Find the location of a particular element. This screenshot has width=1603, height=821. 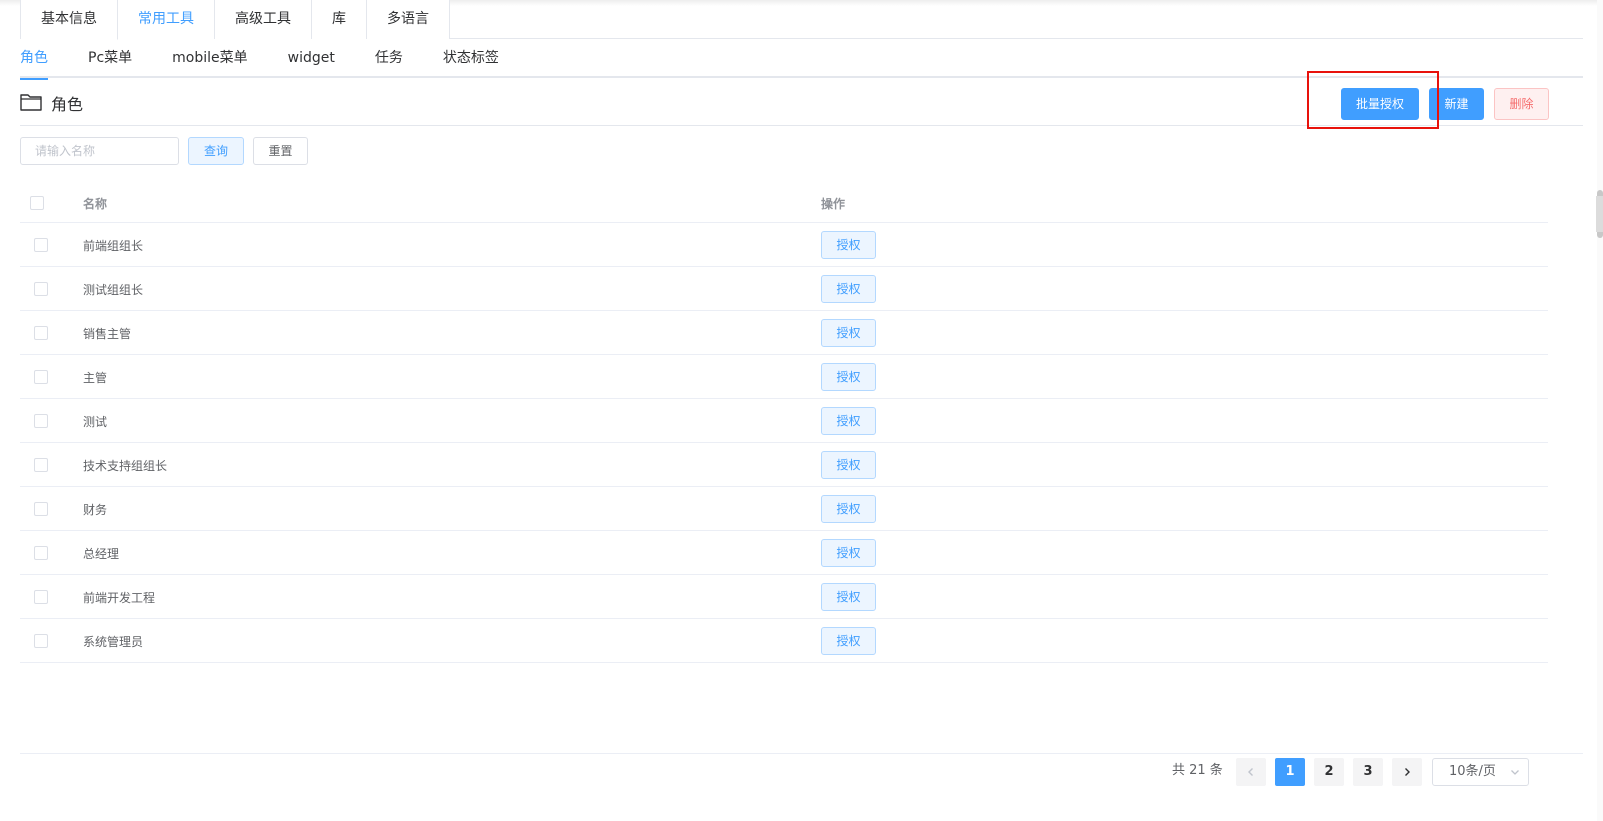

side-panel-handle is located at coordinates (1599, 214).